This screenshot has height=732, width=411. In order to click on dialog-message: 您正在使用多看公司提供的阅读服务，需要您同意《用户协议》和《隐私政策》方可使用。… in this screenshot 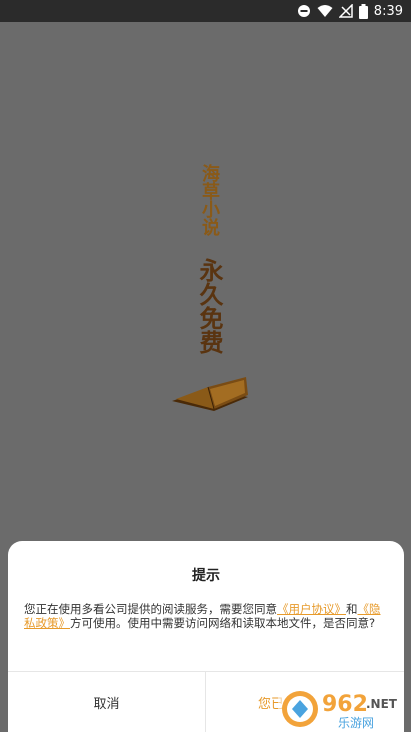, I will do `click(206, 616)`.